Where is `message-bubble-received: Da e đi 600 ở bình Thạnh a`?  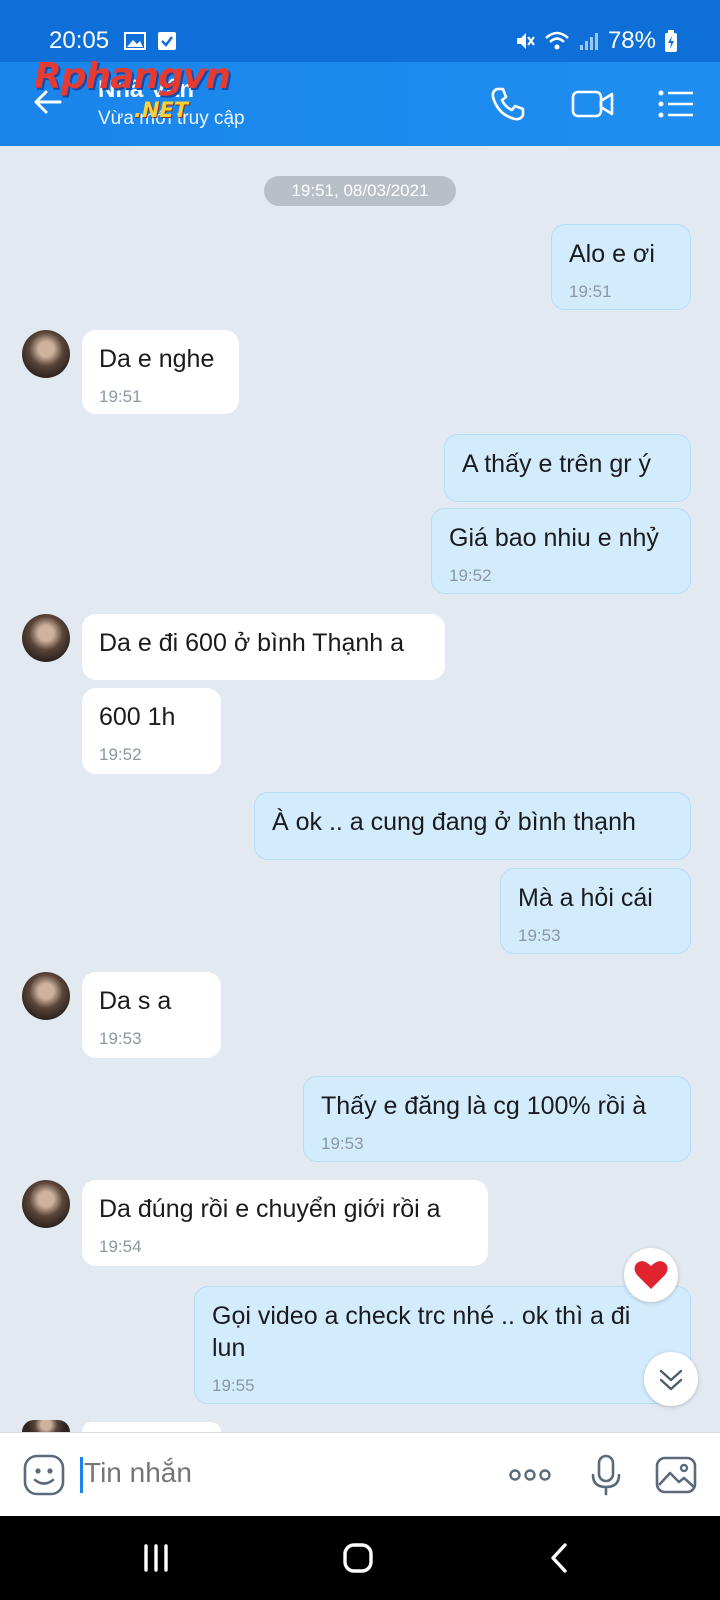 message-bubble-received: Da e đi 600 ở bình Thạnh a is located at coordinates (263, 647).